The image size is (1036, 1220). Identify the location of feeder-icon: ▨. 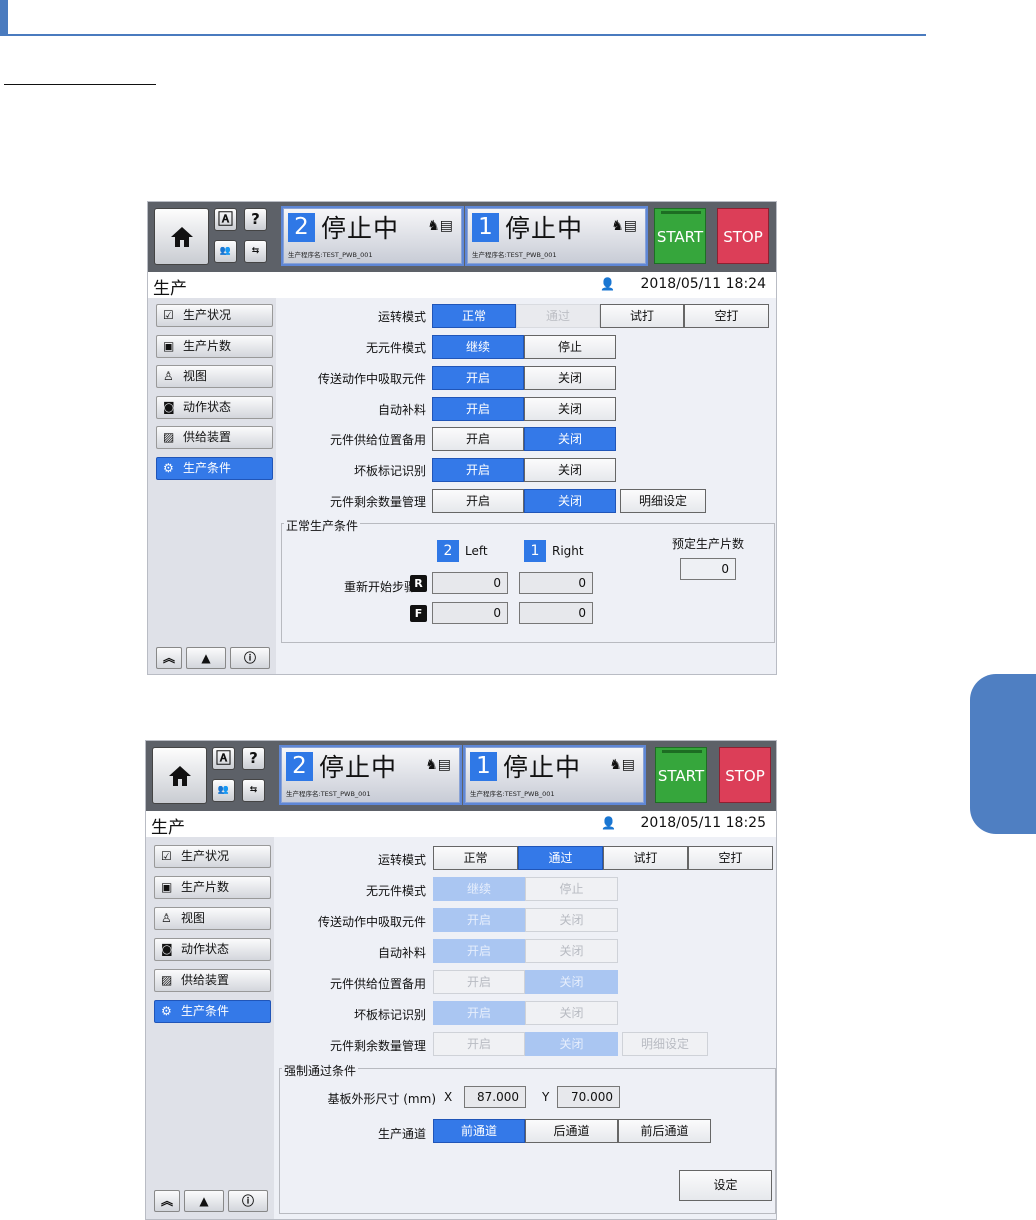
(169, 437).